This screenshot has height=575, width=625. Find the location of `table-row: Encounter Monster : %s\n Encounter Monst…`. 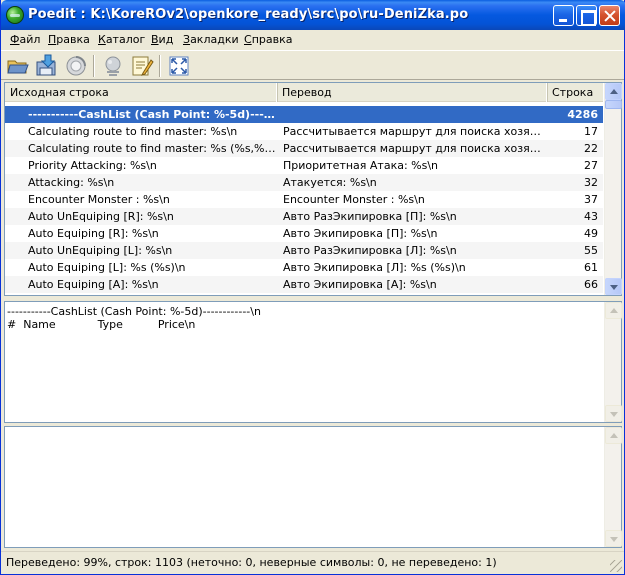

table-row: Encounter Monster : %s\n Encounter Monst… is located at coordinates (304, 199).